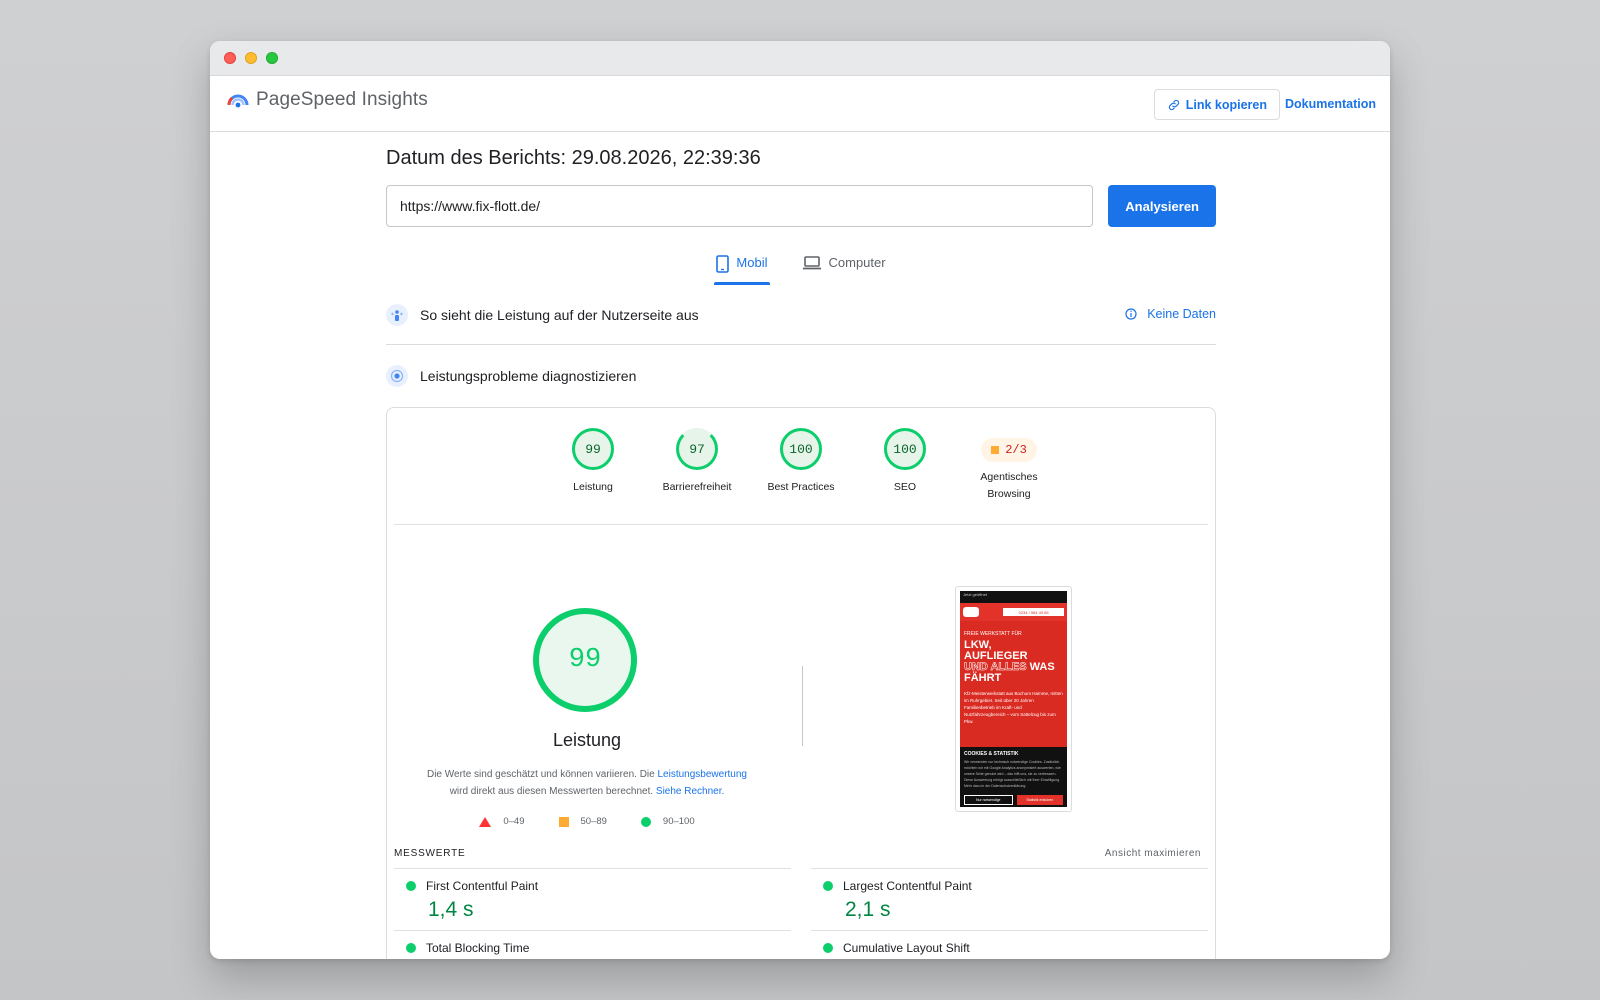 The image size is (1600, 1000). I want to click on minimize-window-button, so click(251, 58).